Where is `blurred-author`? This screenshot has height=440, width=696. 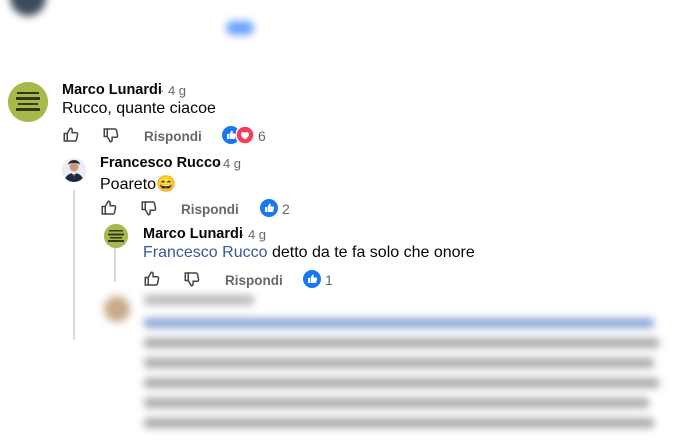 blurred-author is located at coordinates (199, 300).